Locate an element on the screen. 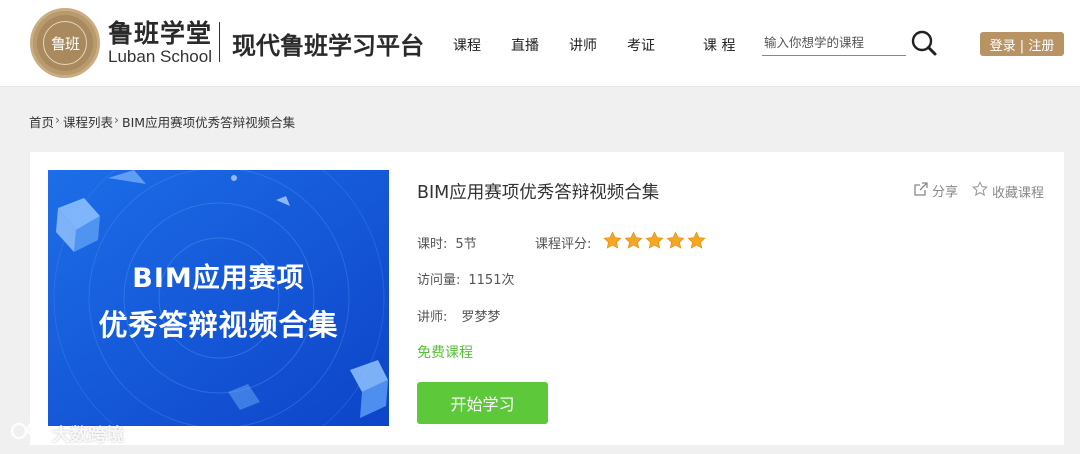 The width and height of the screenshot is (1080, 454). course-title: BIM应用赛项优秀答辩视频合集 is located at coordinates (538, 193).